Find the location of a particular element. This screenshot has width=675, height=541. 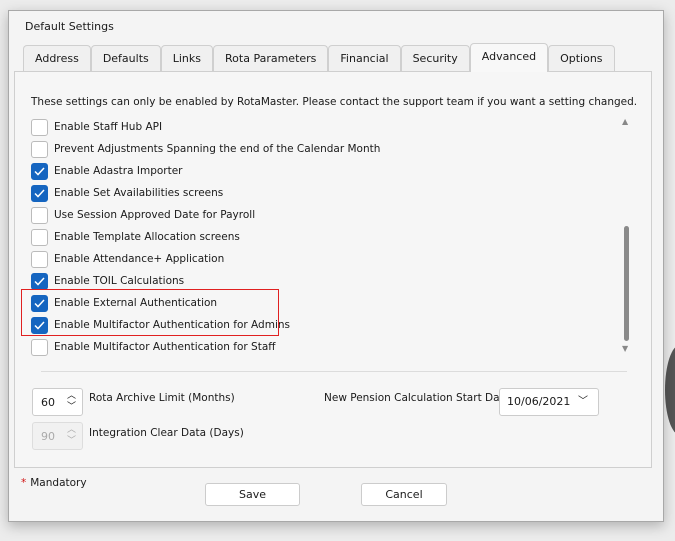

pension-date-value: 10/06/2021 is located at coordinates (539, 401).